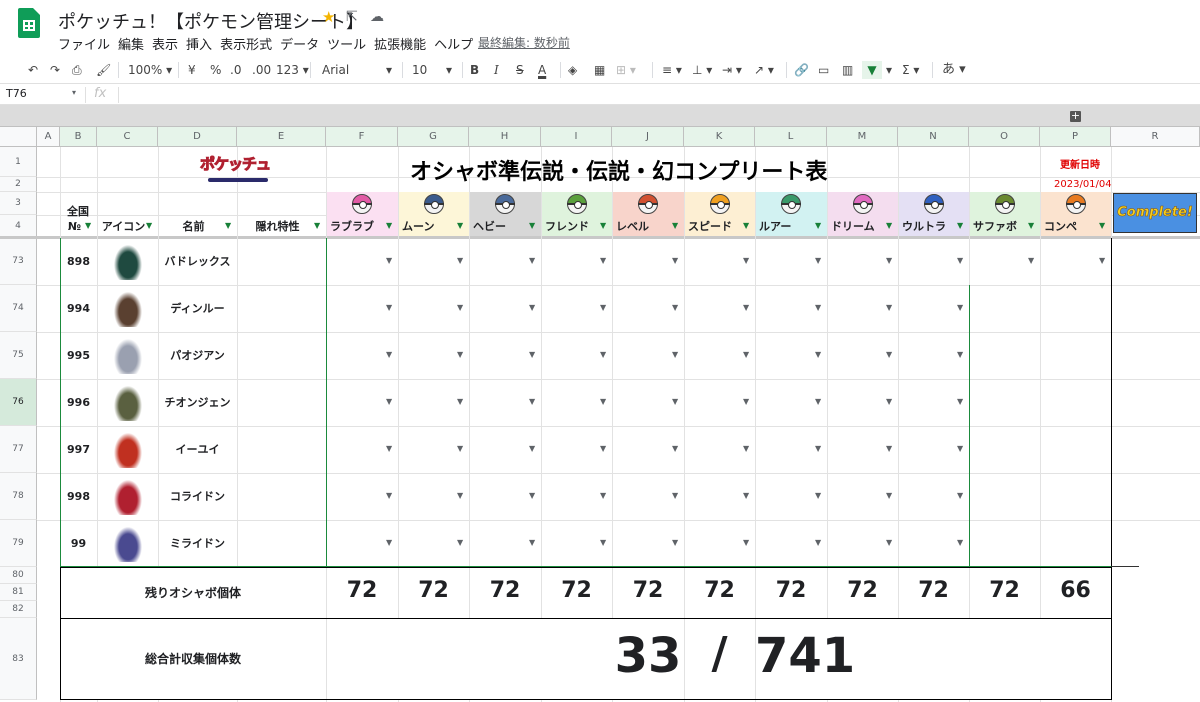  What do you see at coordinates (18, 226) in the screenshot?
I see `row-header-4: 4` at bounding box center [18, 226].